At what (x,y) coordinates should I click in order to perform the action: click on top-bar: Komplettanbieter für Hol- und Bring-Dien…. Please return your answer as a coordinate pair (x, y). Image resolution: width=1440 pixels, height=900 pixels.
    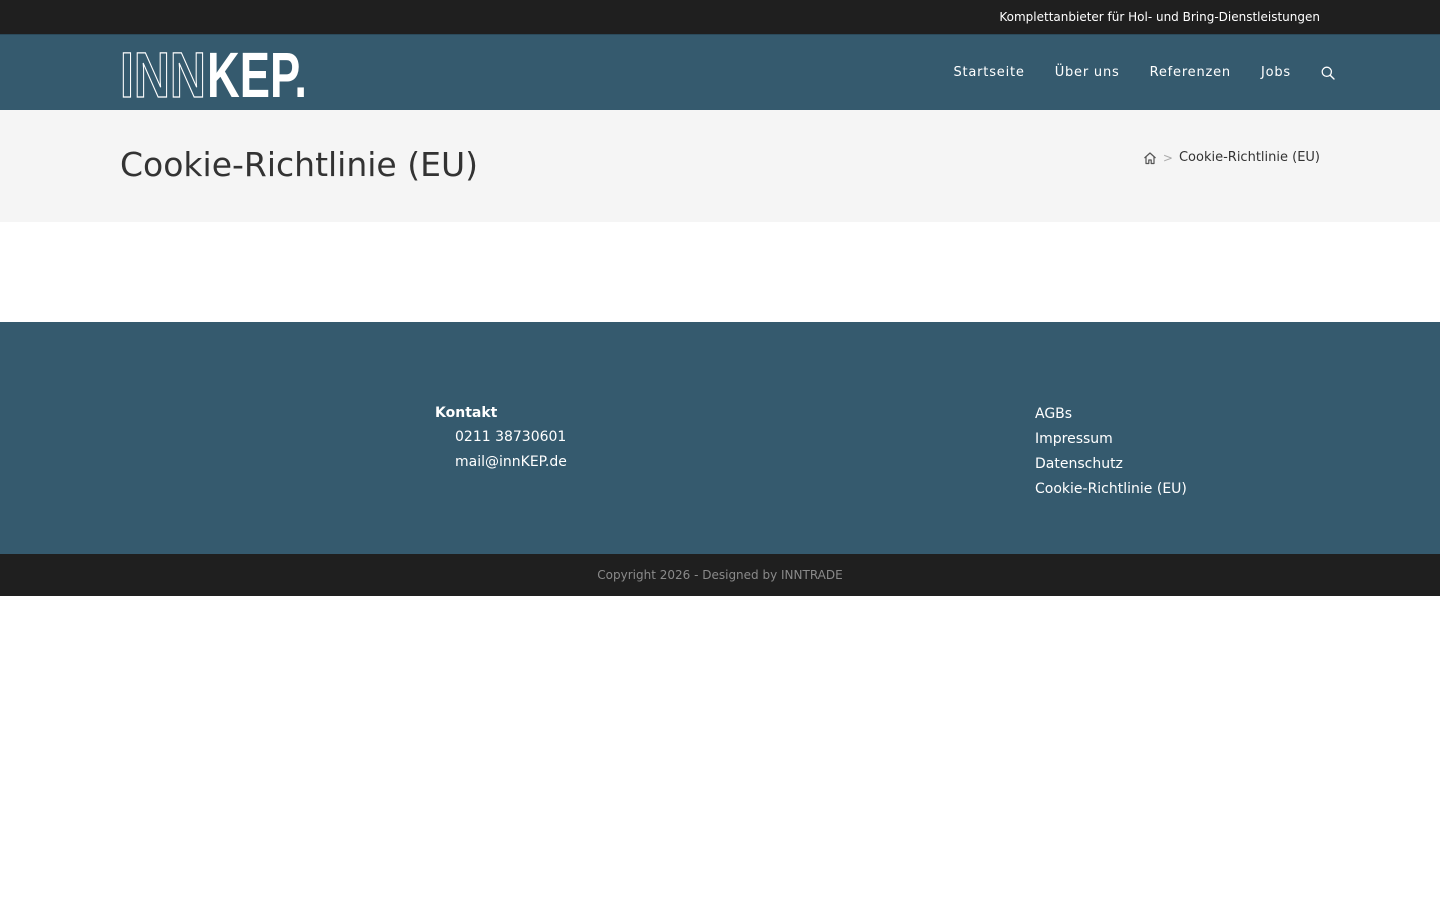
    Looking at the image, I should click on (720, 17).